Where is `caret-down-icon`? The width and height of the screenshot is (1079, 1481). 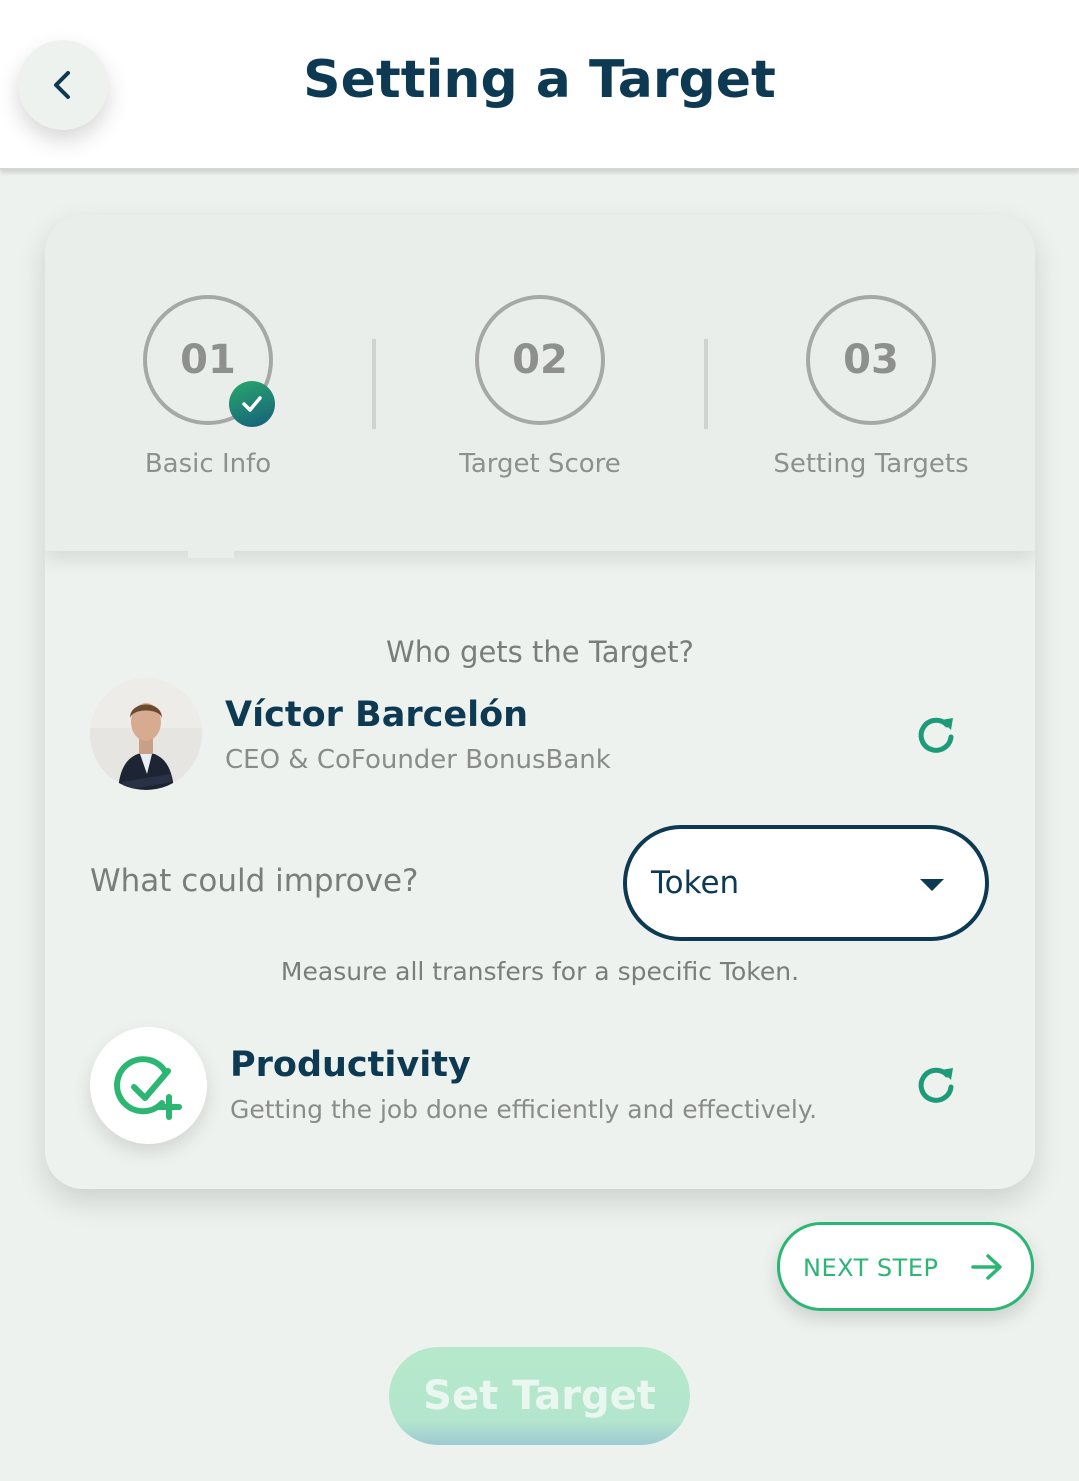
caret-down-icon is located at coordinates (932, 885).